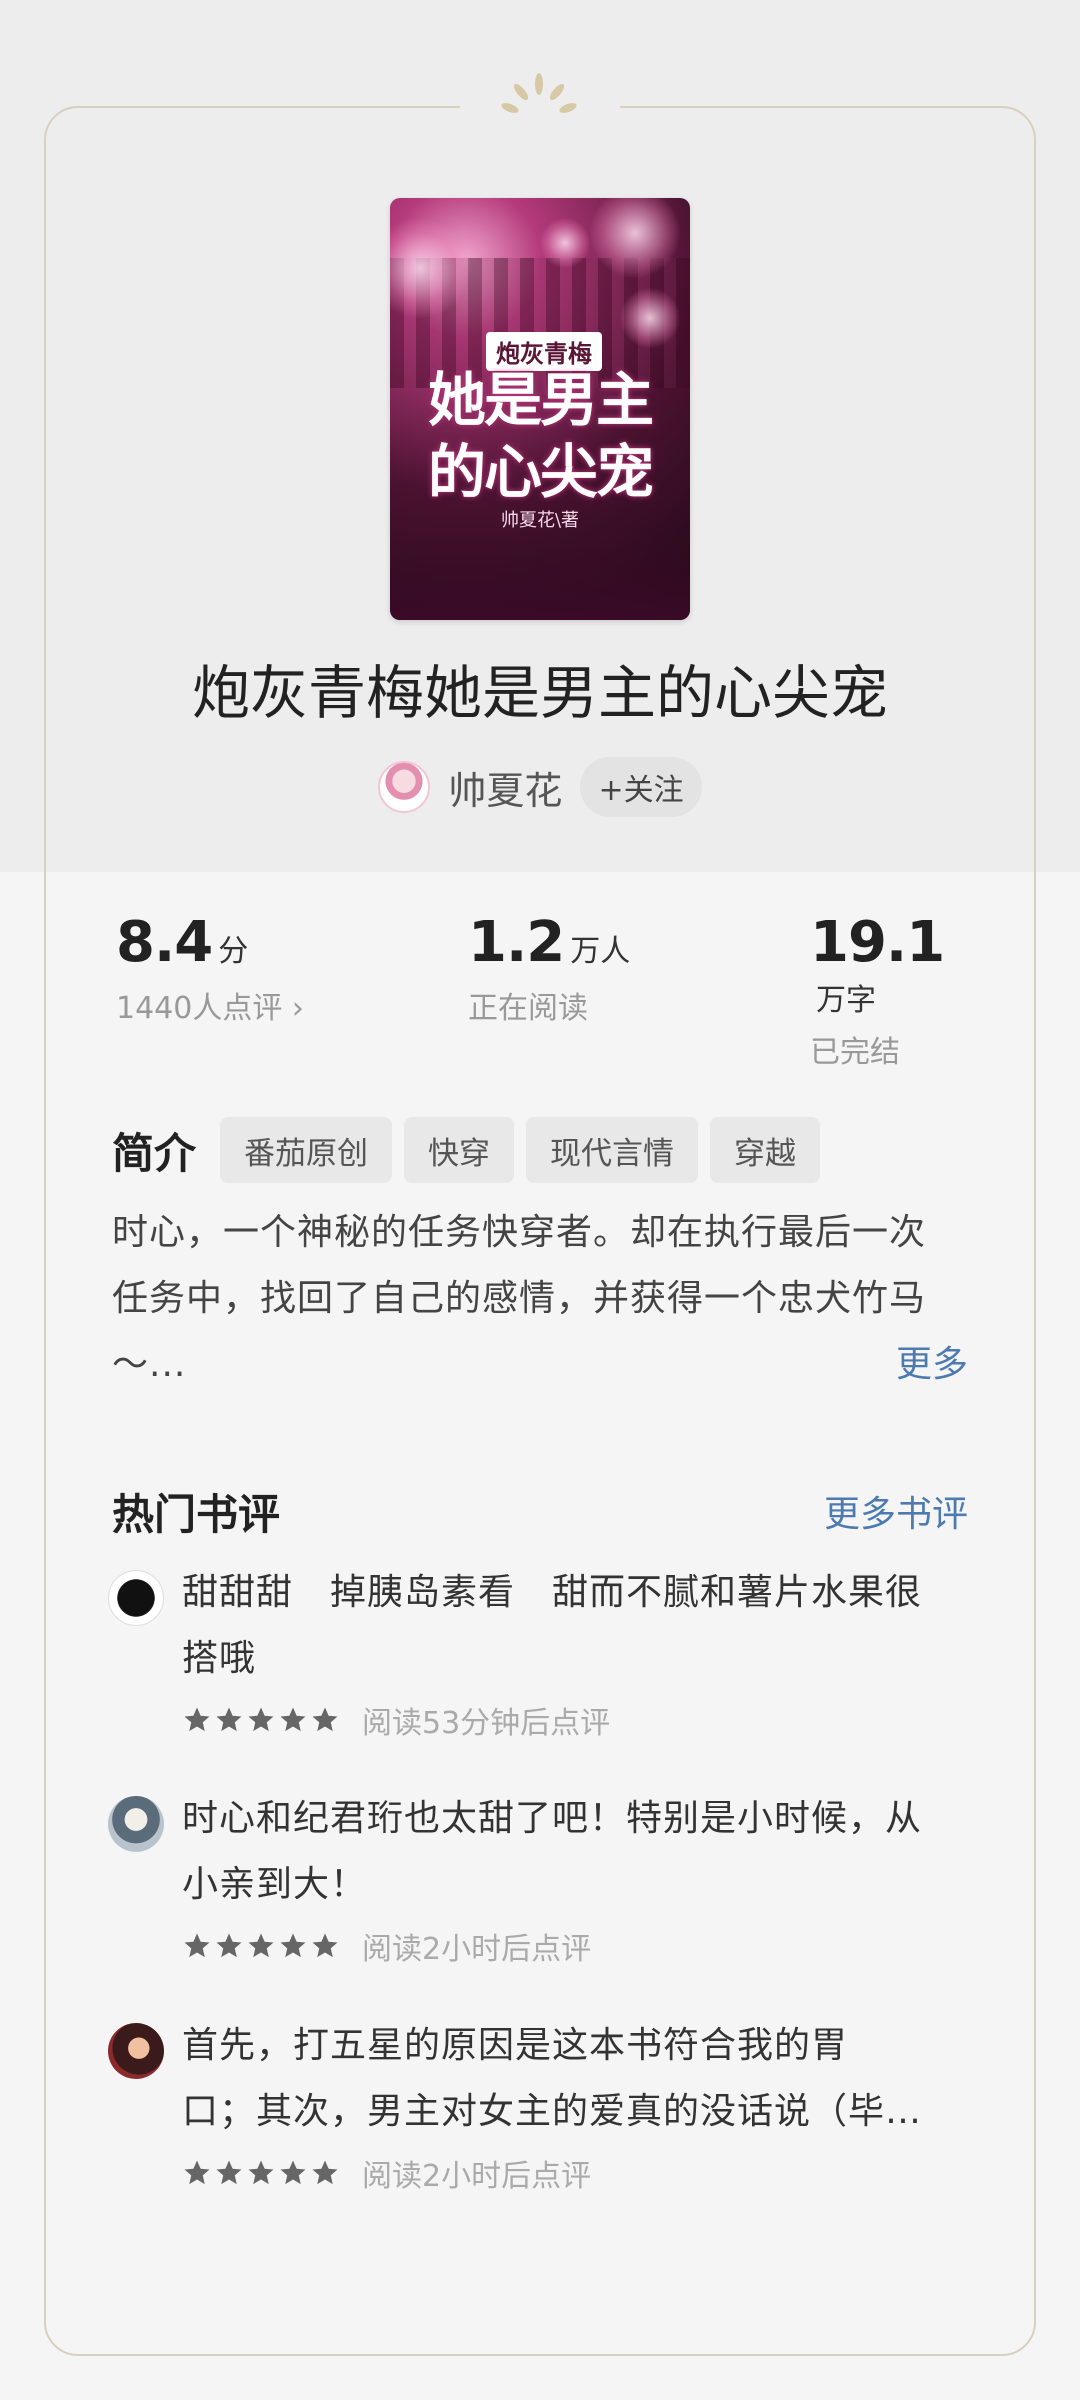 The image size is (1080, 2400). I want to click on reviews-title: 热门书评, so click(196, 1514).